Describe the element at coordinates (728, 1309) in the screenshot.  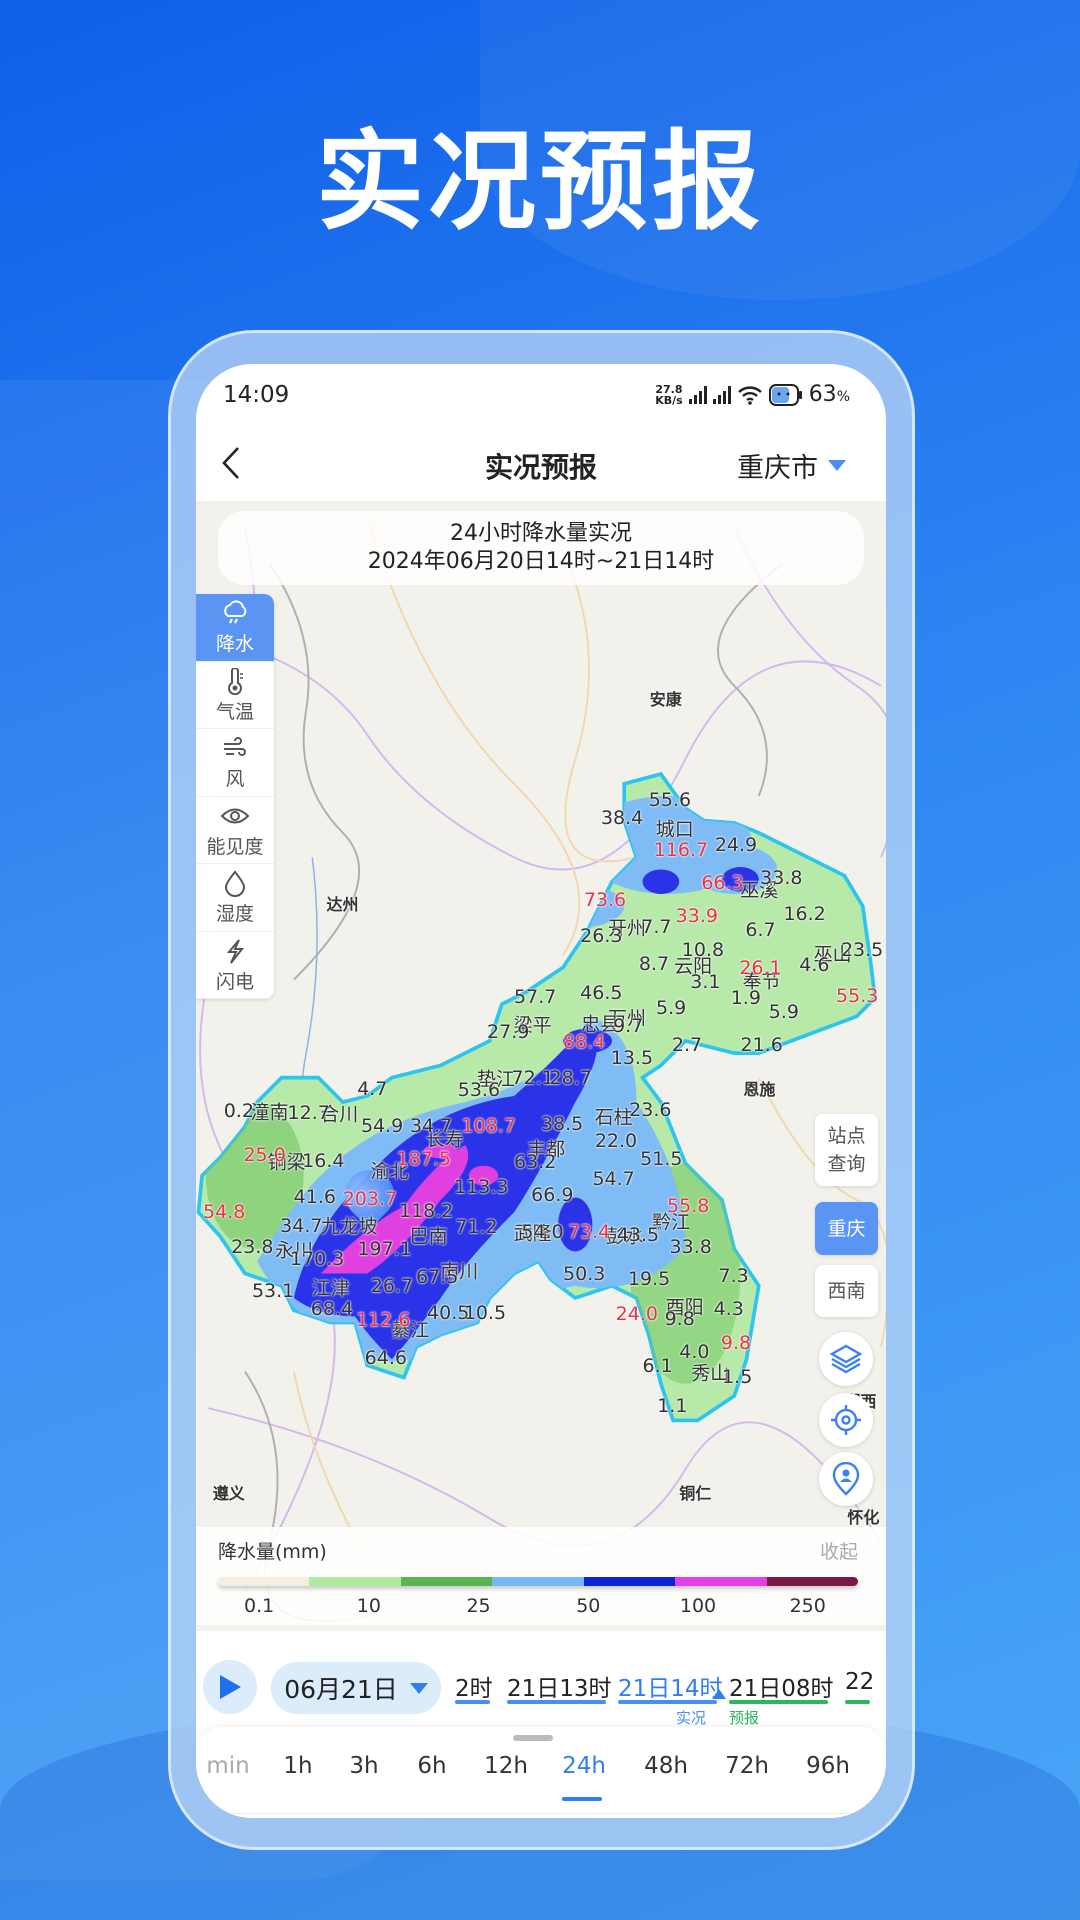
I see `rainfall-value: 4.3` at that location.